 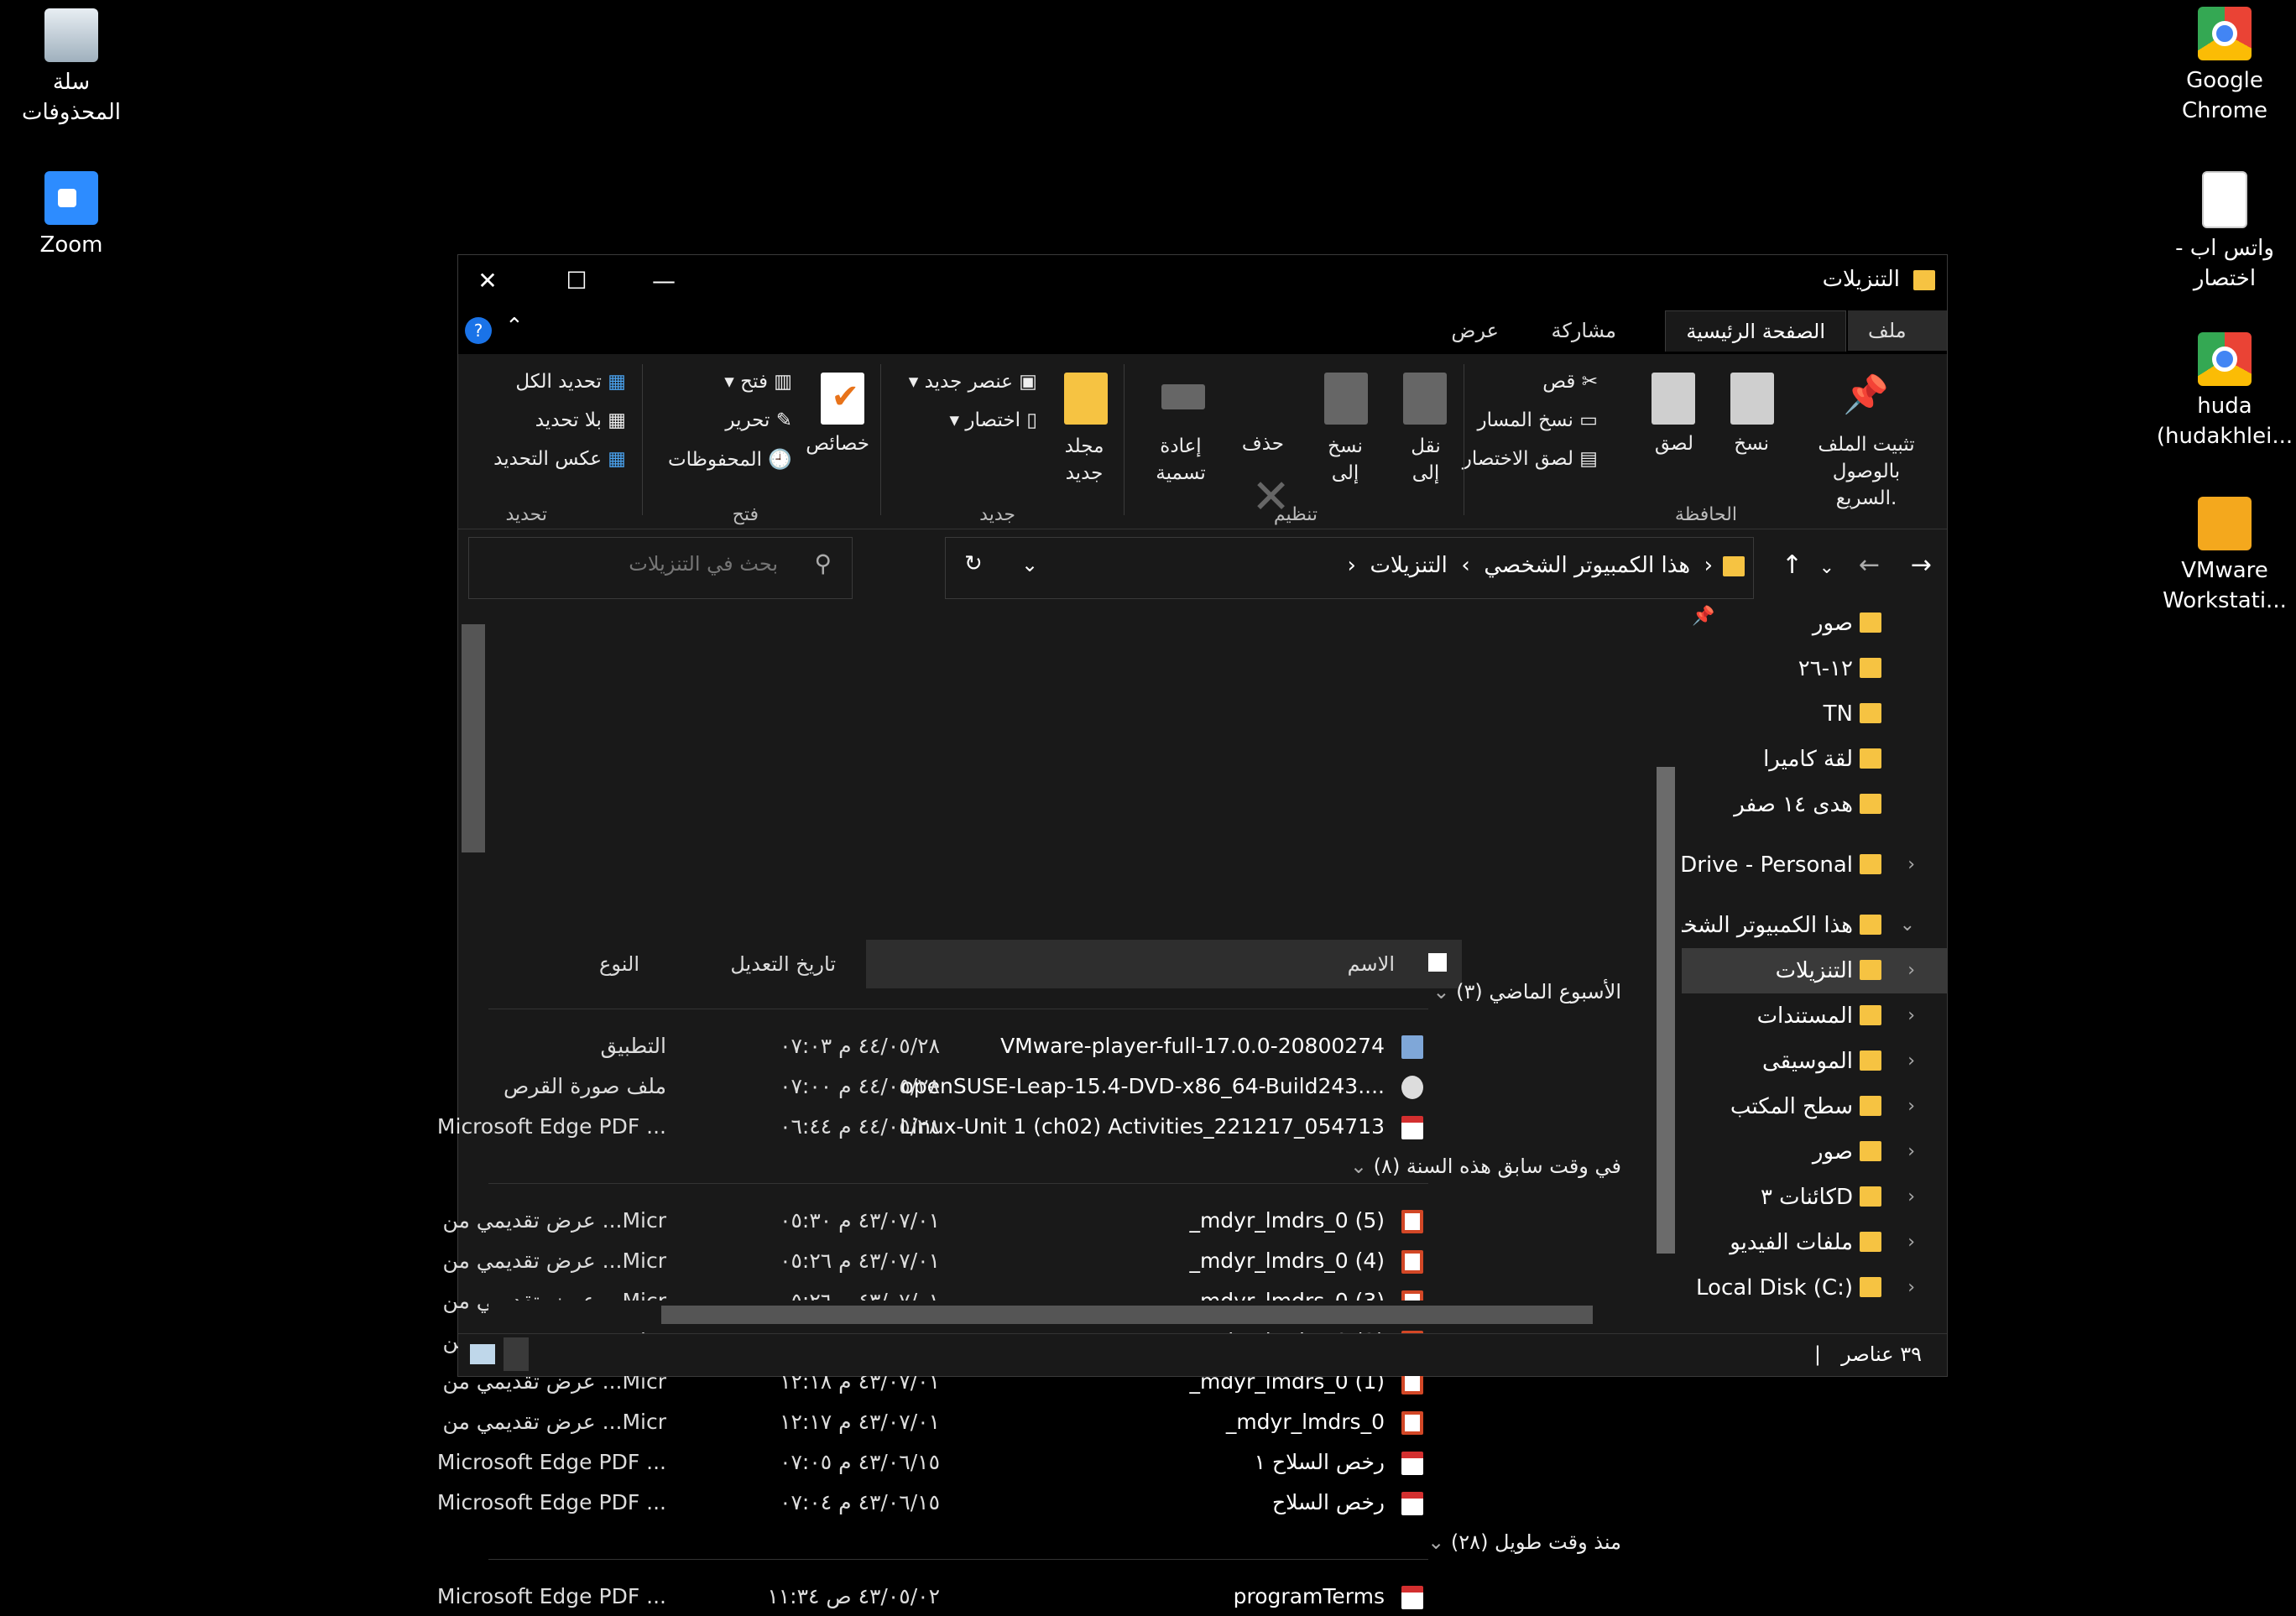 I want to click on new-folder-button: مجلد جديد, so click(x=1084, y=460).